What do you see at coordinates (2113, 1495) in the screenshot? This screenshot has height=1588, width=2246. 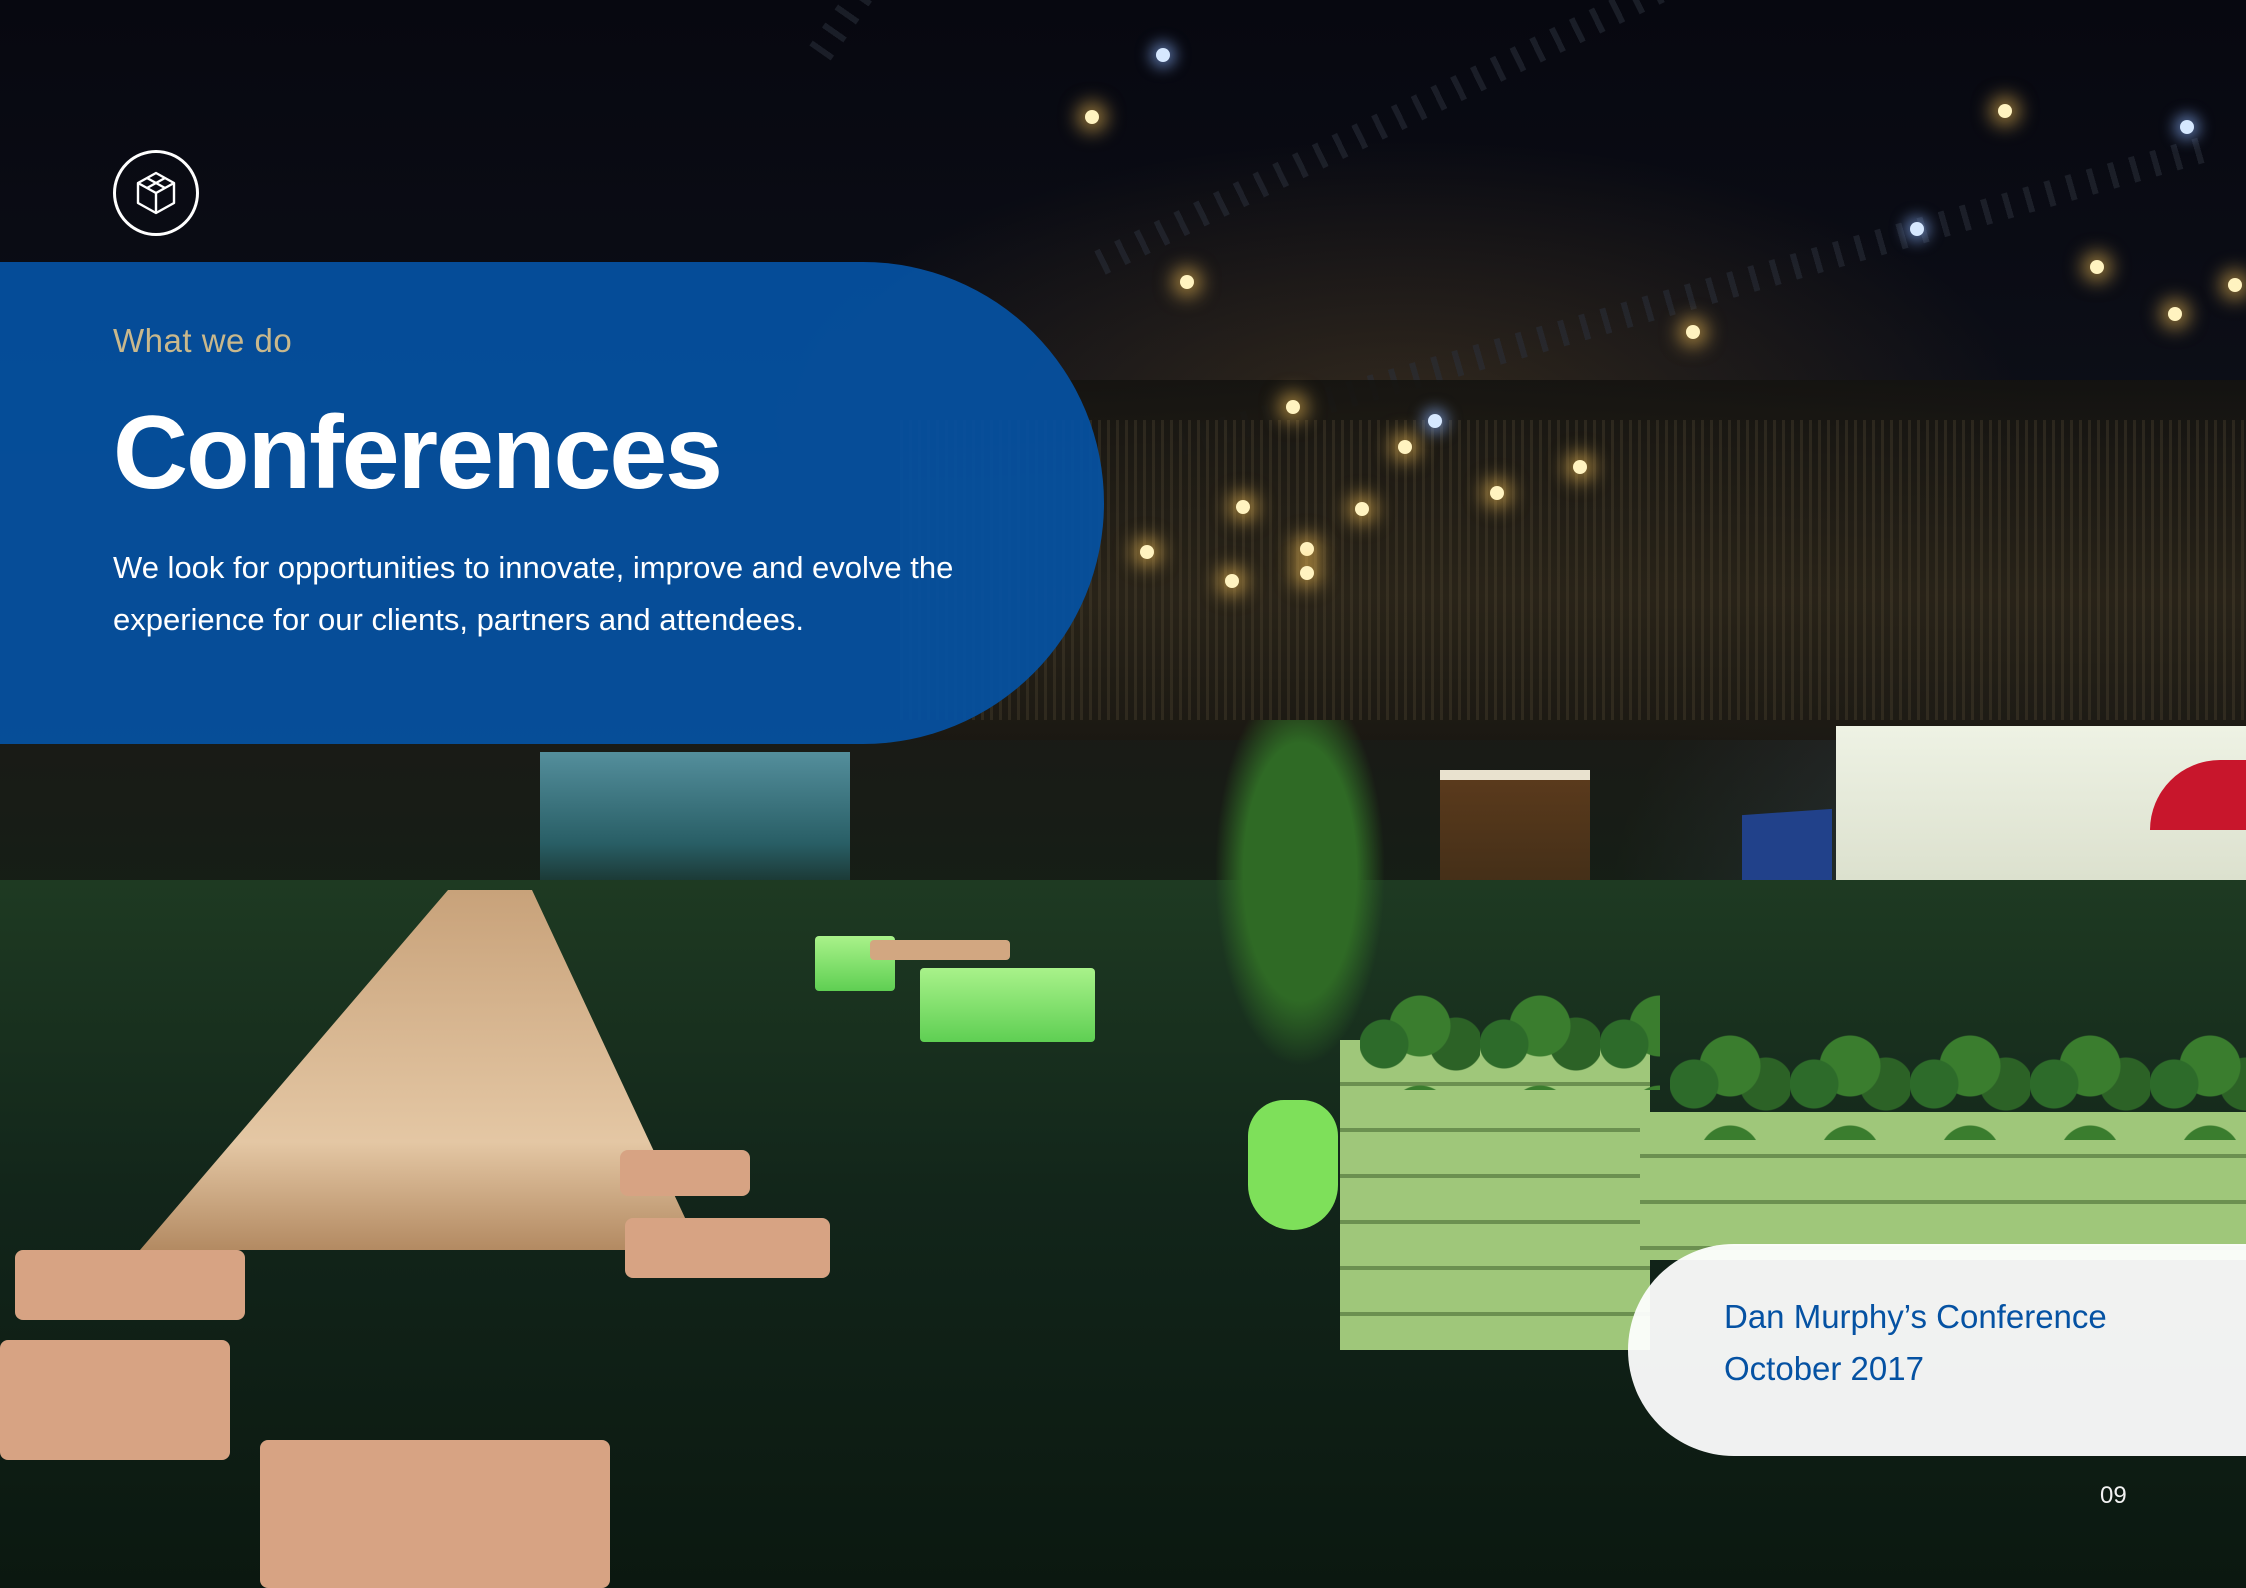 I see `page-number: 09` at bounding box center [2113, 1495].